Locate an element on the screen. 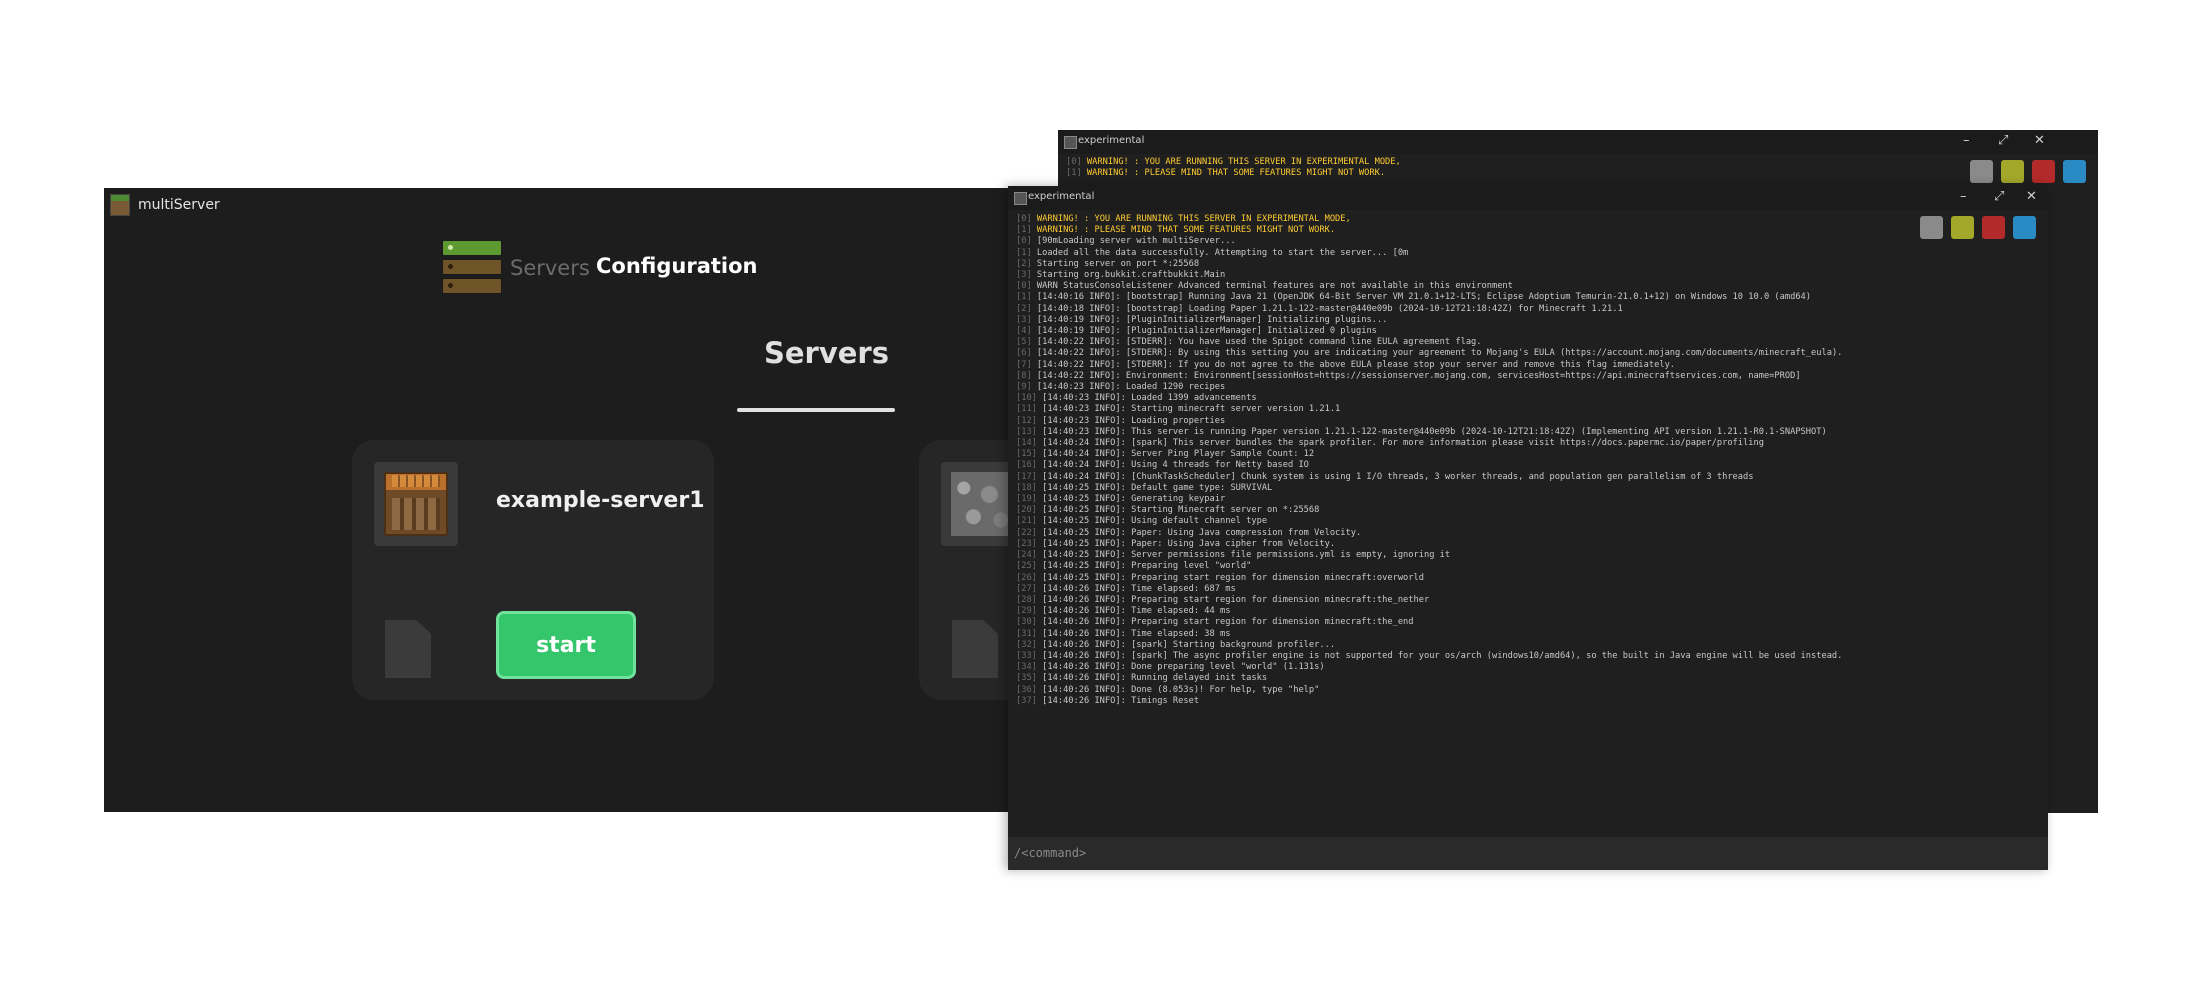 The height and width of the screenshot is (1000, 2200). log-line: [19] [14:40:25 INFO]: Generating keypair is located at coordinates (1429, 499).